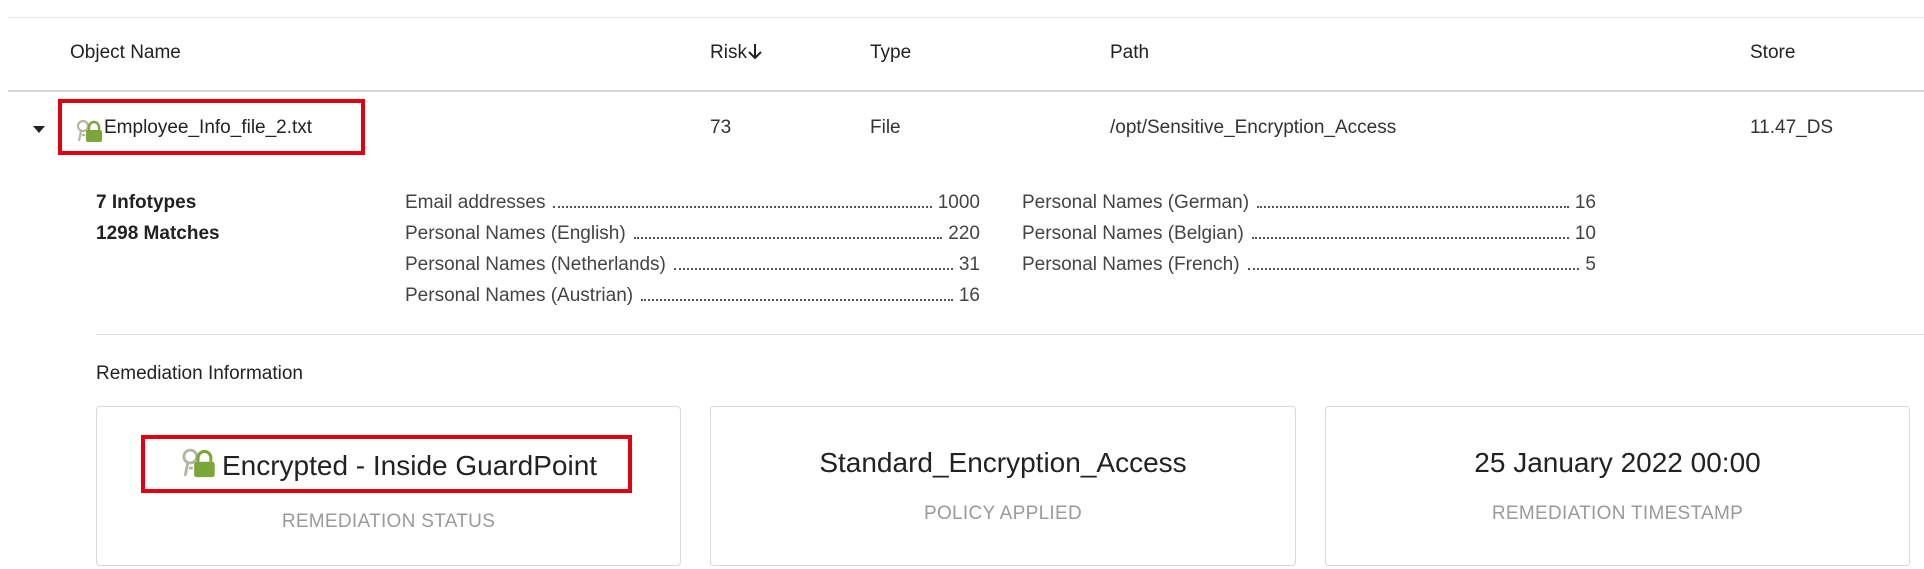 This screenshot has height=569, width=1924. What do you see at coordinates (1772, 53) in the screenshot?
I see `column-header-store: Store` at bounding box center [1772, 53].